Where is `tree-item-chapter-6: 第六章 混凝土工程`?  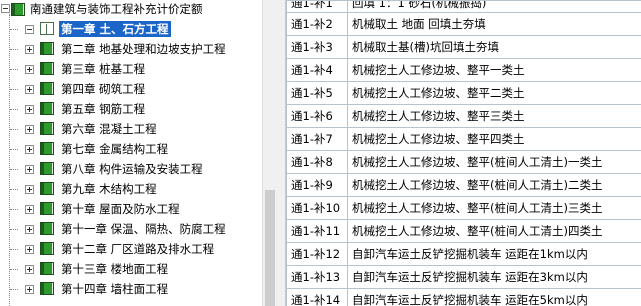
tree-item-chapter-6: 第六章 混凝土工程 is located at coordinates (109, 129).